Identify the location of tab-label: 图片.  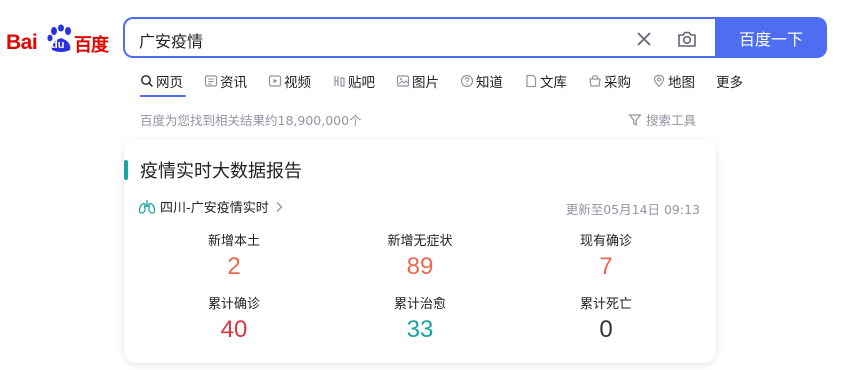
(425, 83).